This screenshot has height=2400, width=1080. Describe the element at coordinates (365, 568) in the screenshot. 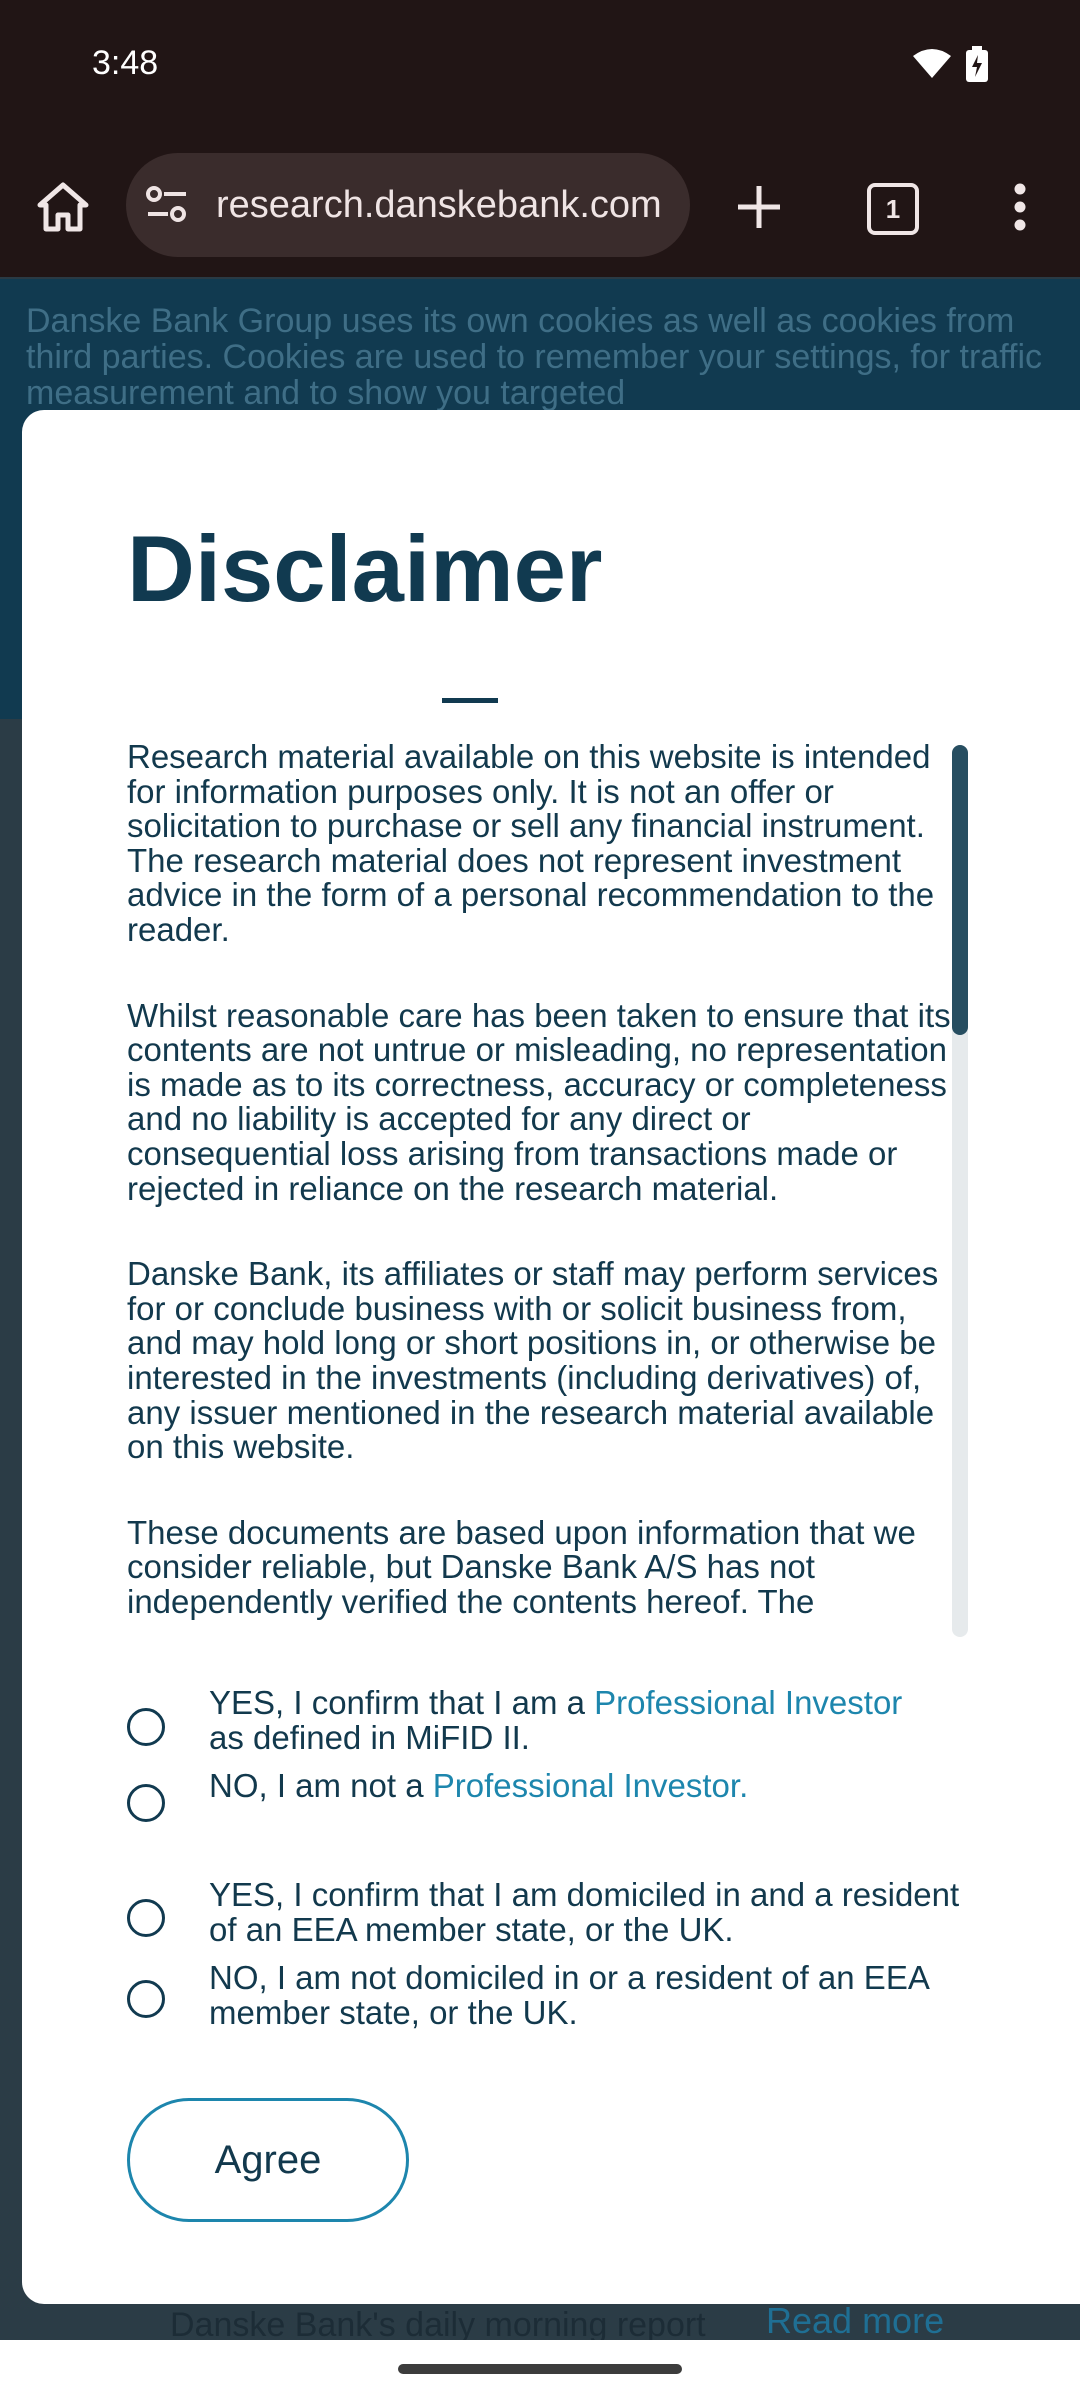

I see `modal-title: Disclaimer` at that location.